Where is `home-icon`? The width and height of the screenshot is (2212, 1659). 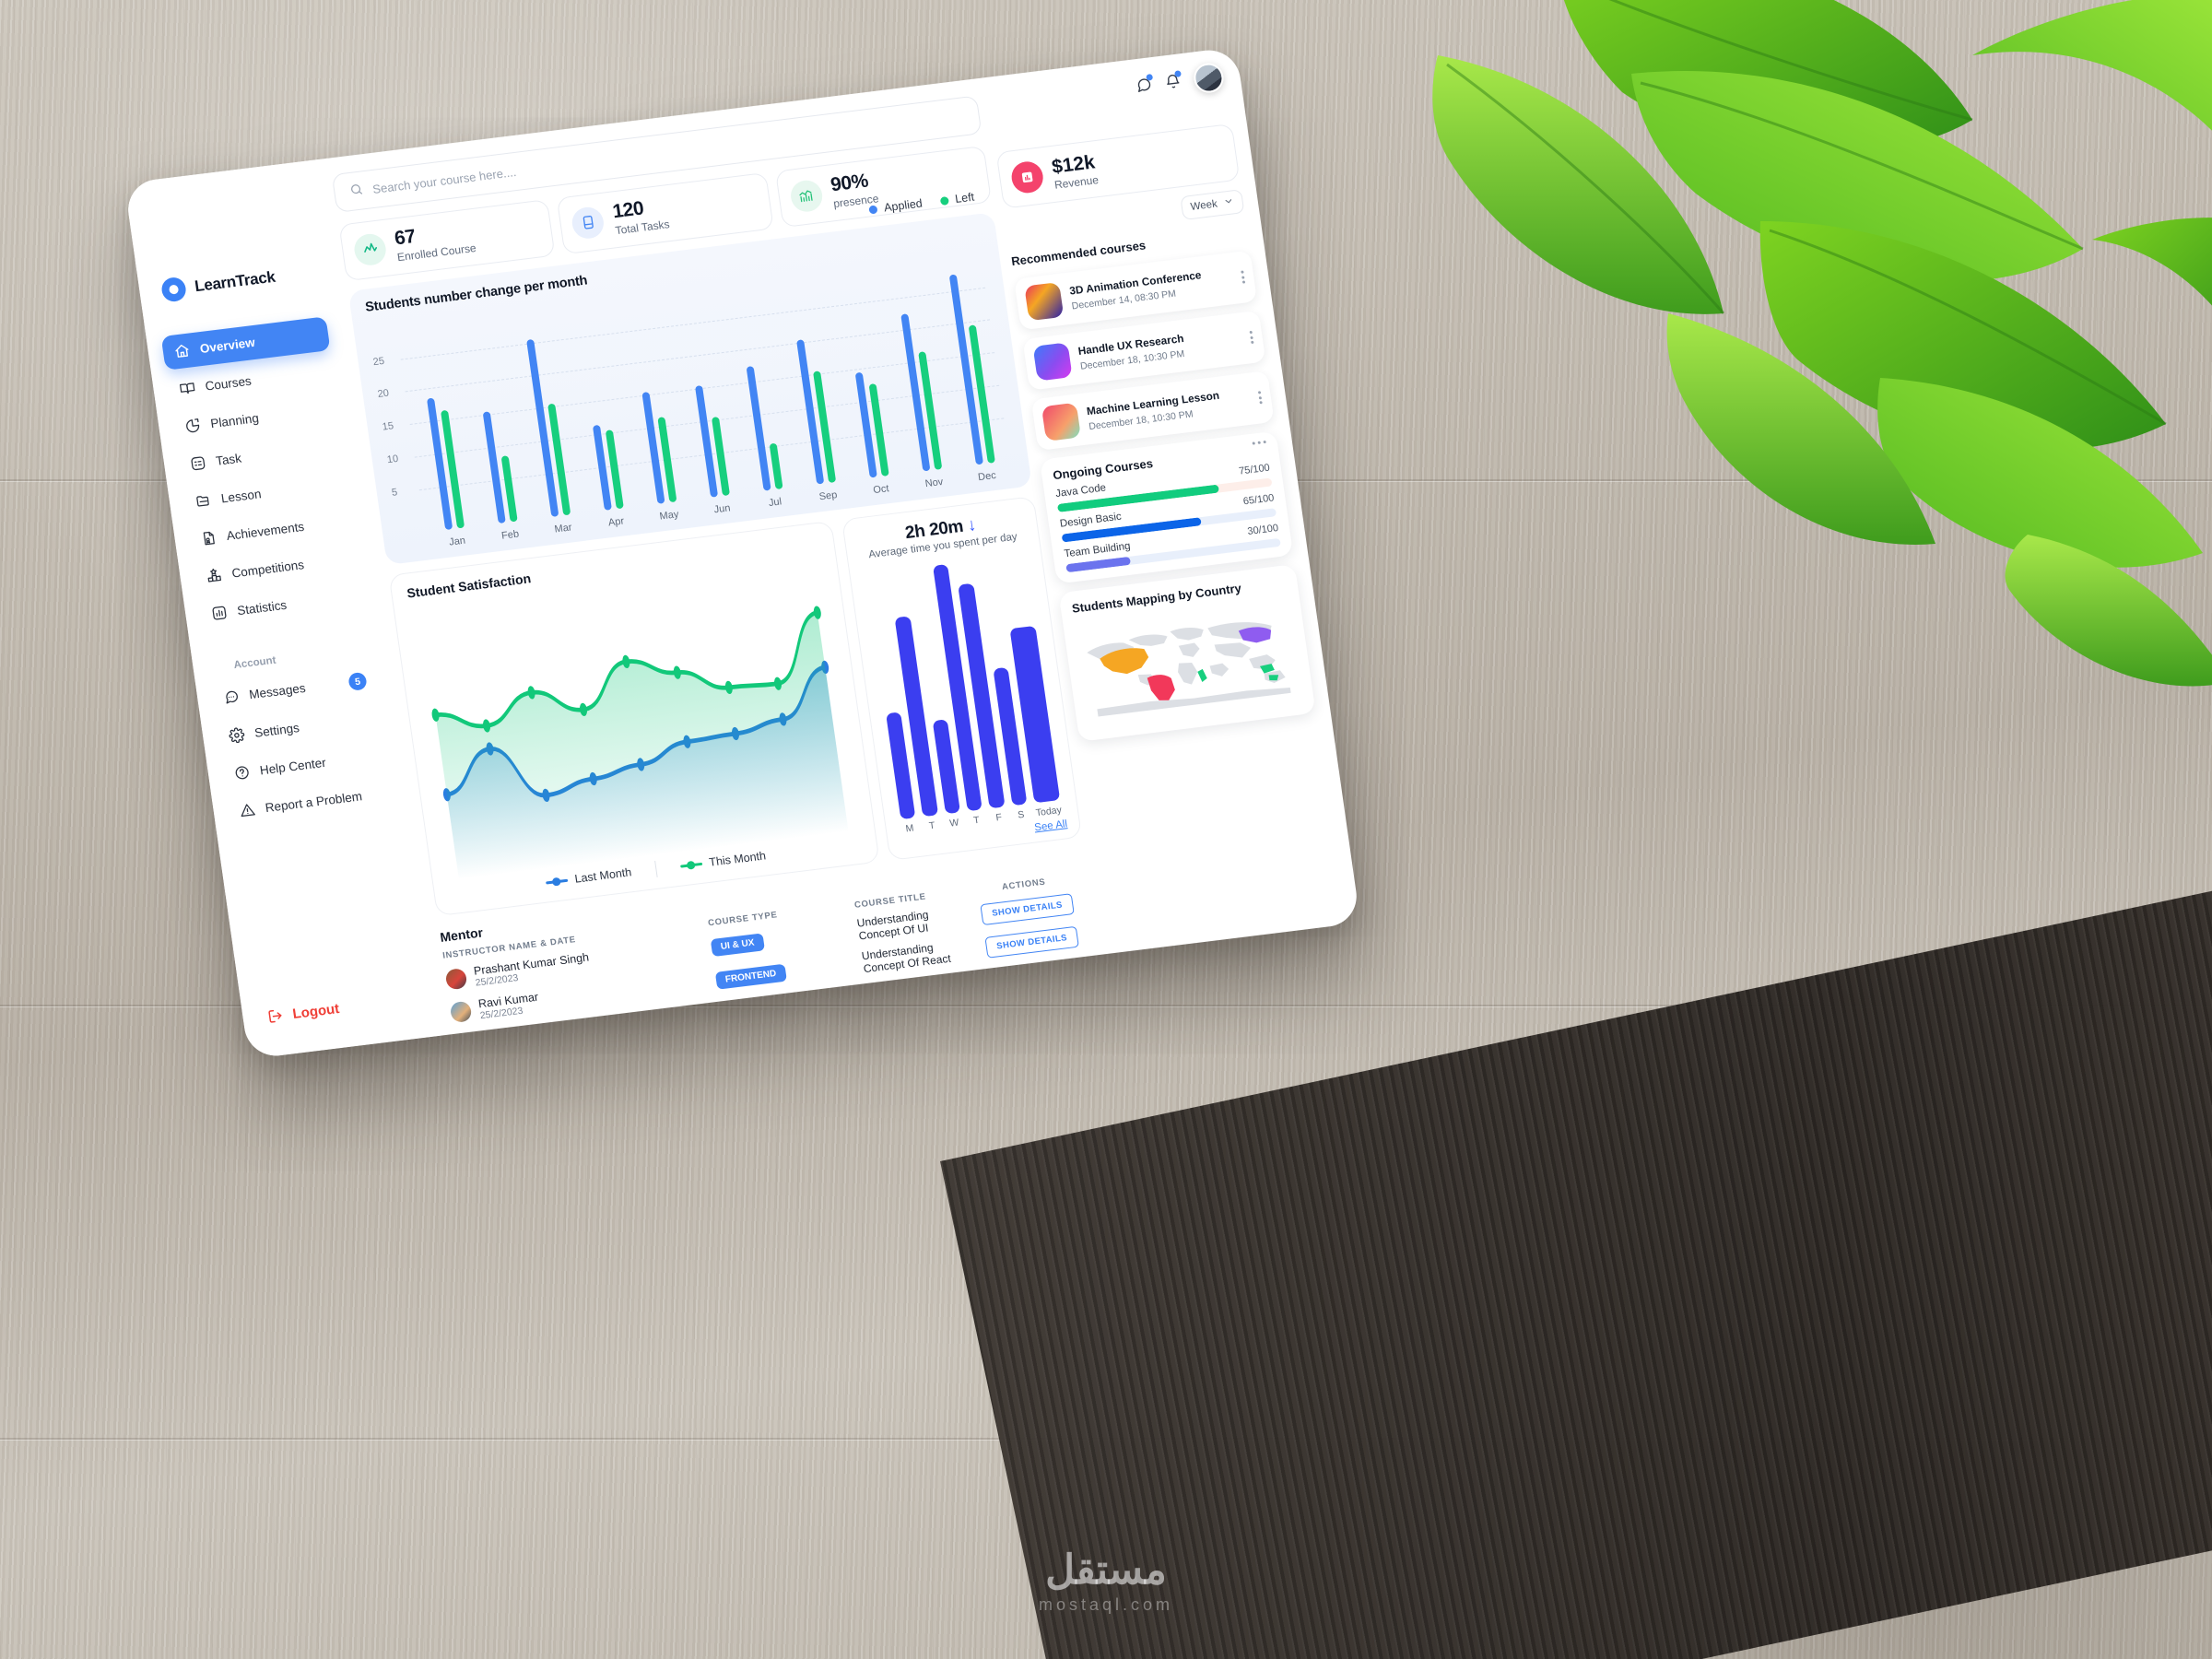
home-icon is located at coordinates (182, 351).